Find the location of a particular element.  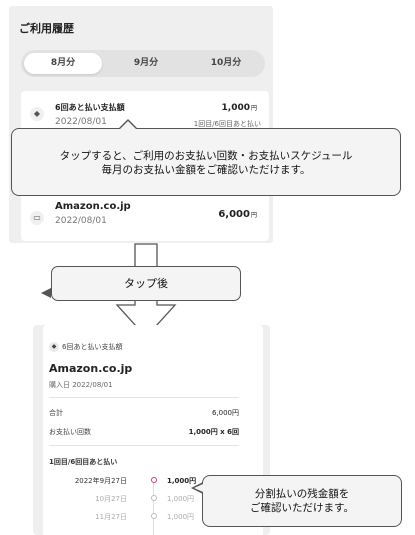

callout-line: 分割払いの残金額を is located at coordinates (302, 494).